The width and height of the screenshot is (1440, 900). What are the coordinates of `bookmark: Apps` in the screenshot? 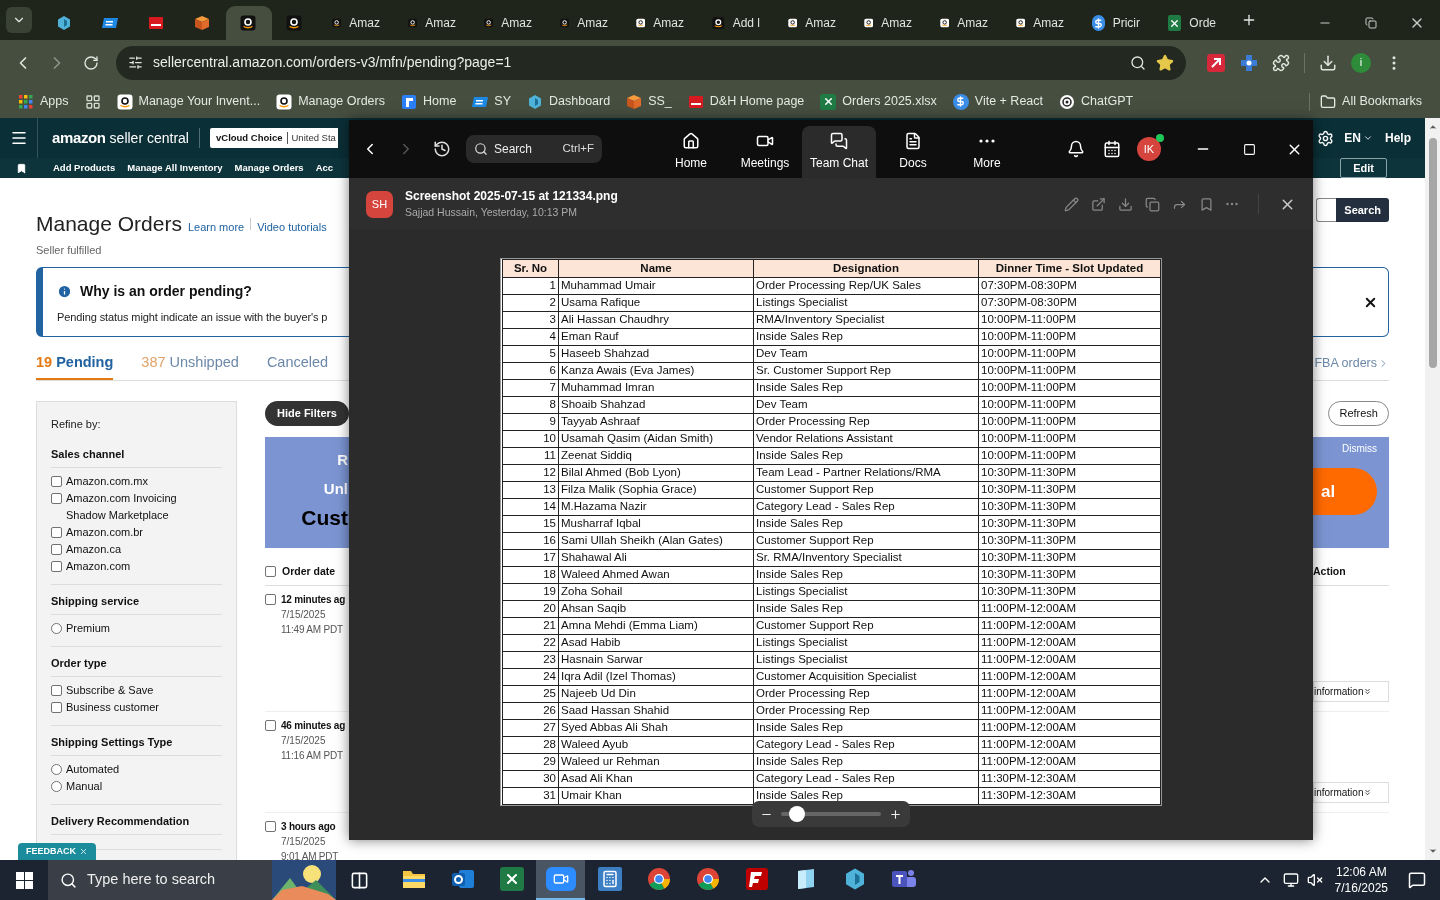 It's located at (43, 101).